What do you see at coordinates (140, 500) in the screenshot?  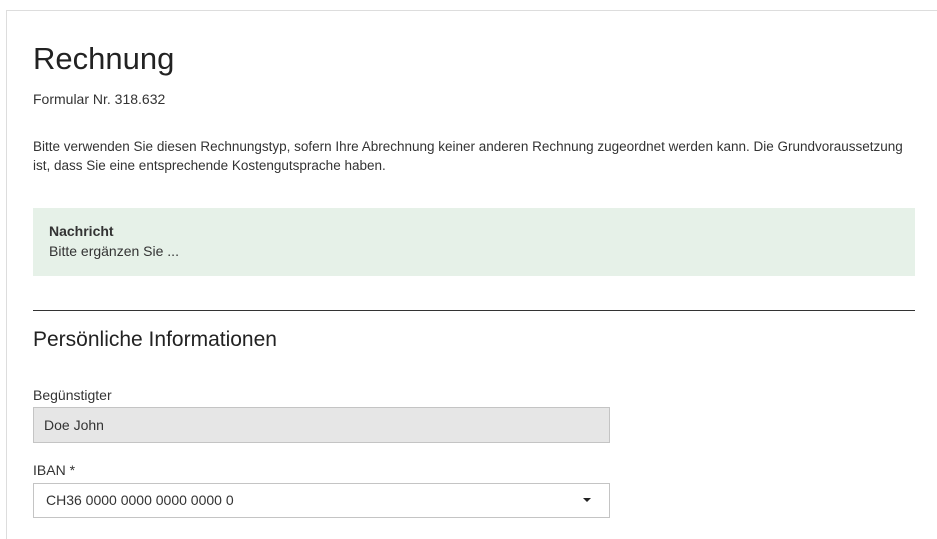 I see `iban-selected-value: CH36 0000 0000 0000 0000 0` at bounding box center [140, 500].